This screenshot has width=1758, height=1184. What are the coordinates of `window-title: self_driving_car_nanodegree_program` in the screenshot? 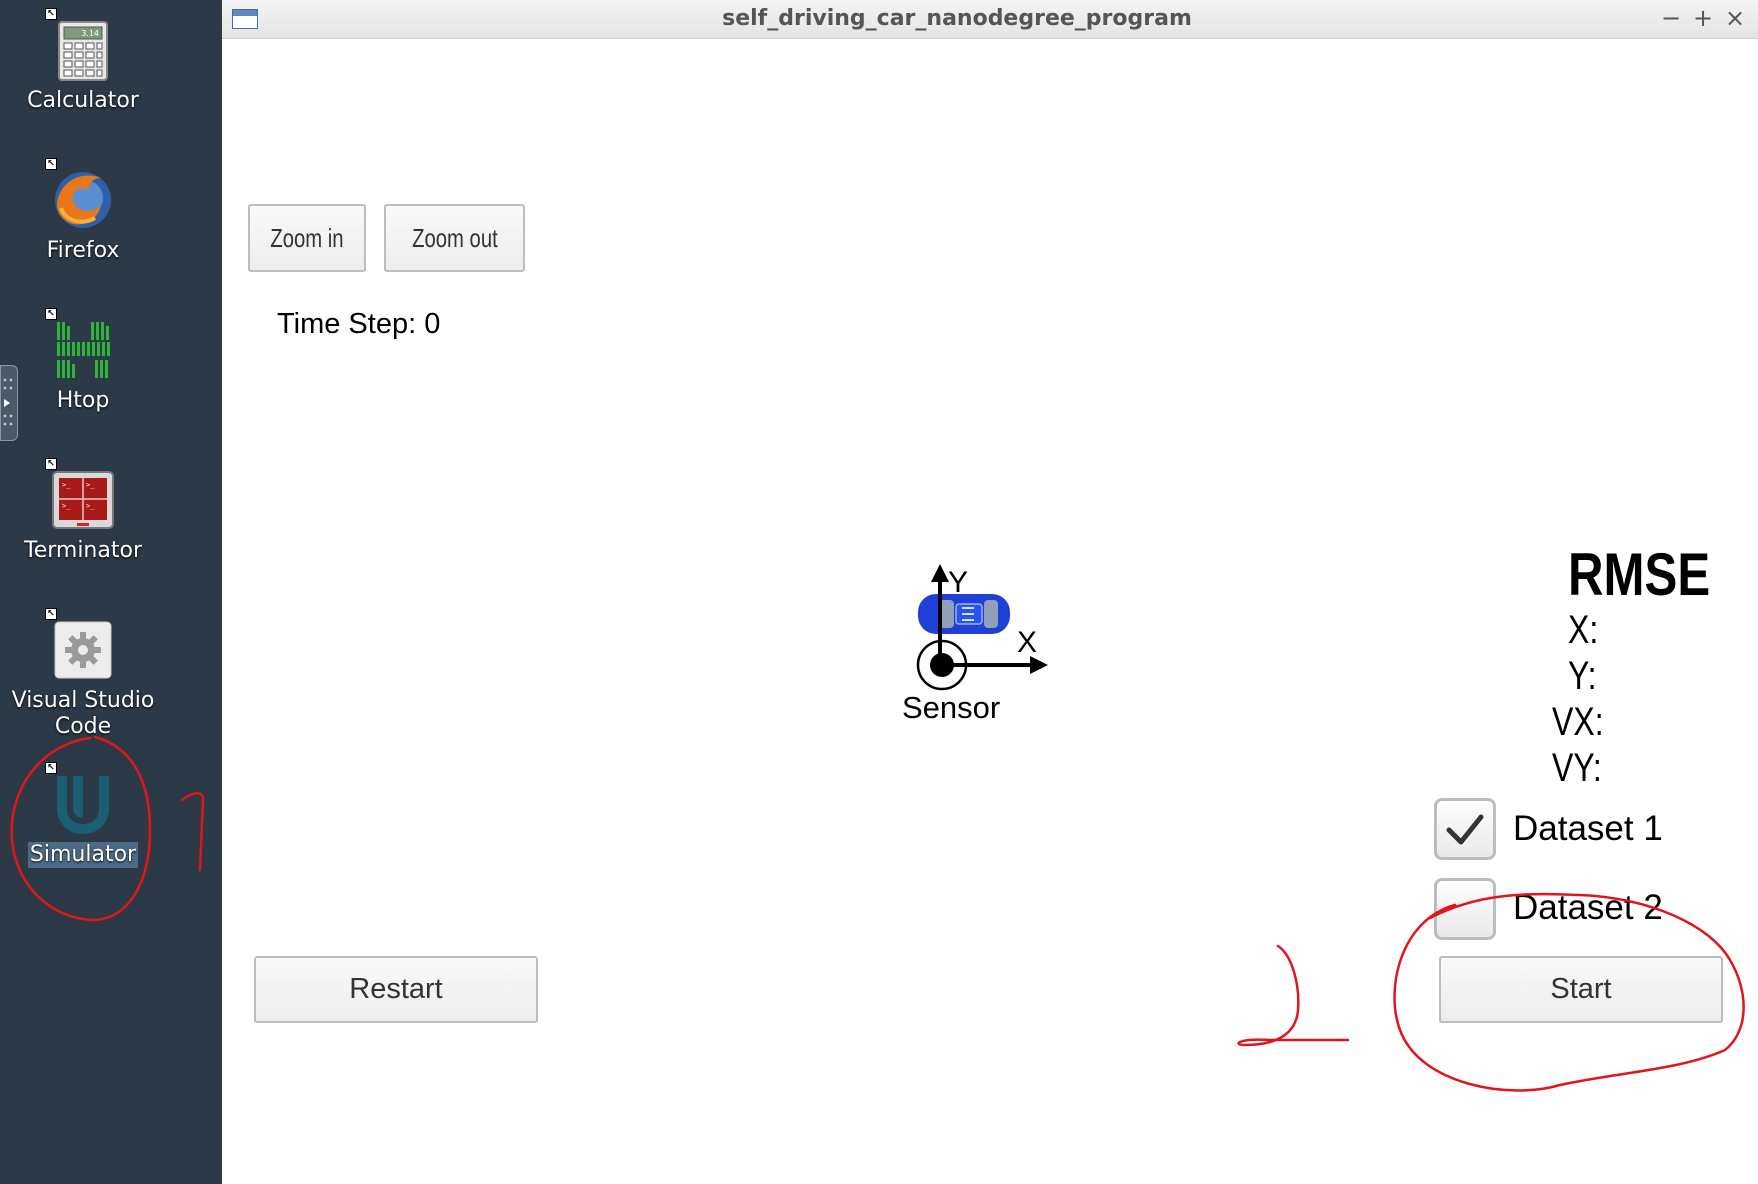 It's located at (957, 18).